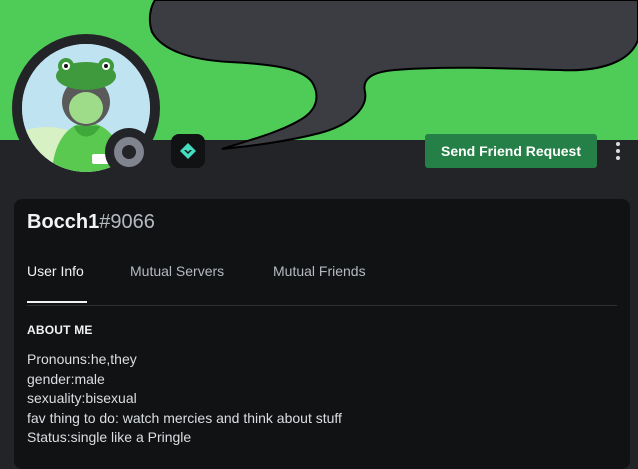 Image resolution: width=638 pixels, height=469 pixels. I want to click on tab-user-info: User Info, so click(55, 271).